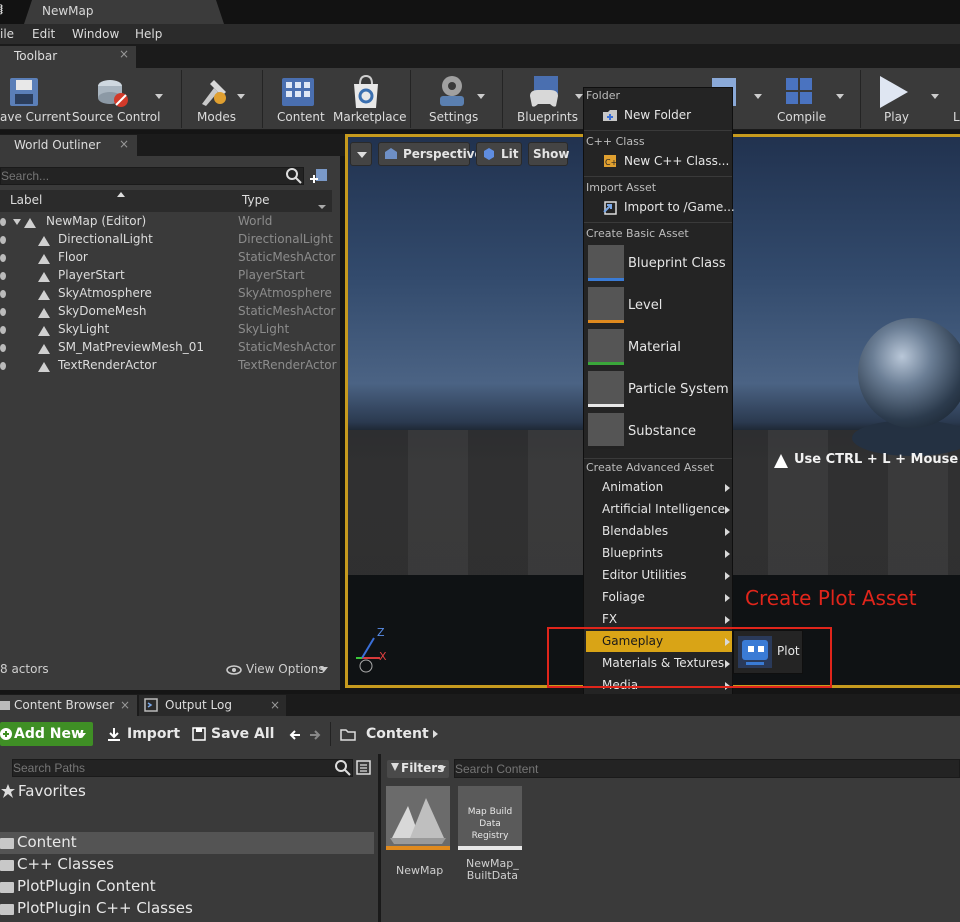  I want to click on breadcrumb-content: Content, so click(397, 734).